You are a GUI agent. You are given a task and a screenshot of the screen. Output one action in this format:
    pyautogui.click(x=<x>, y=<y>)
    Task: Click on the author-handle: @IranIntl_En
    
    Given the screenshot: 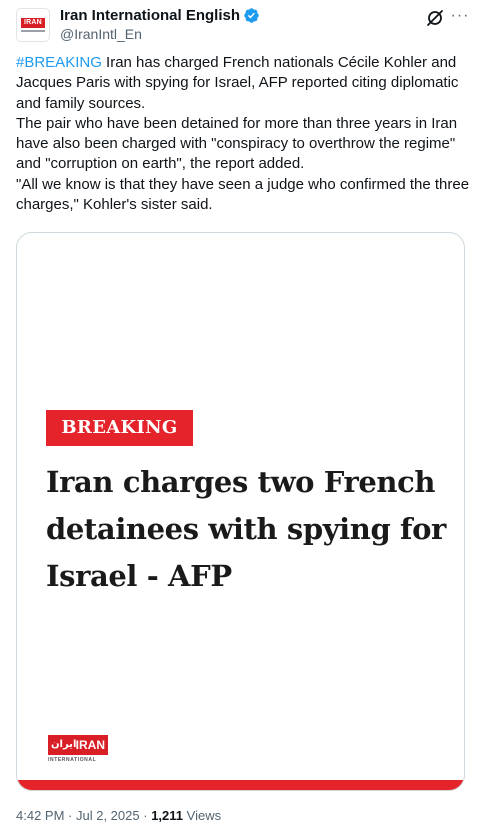 What is the action you would take?
    pyautogui.click(x=160, y=34)
    